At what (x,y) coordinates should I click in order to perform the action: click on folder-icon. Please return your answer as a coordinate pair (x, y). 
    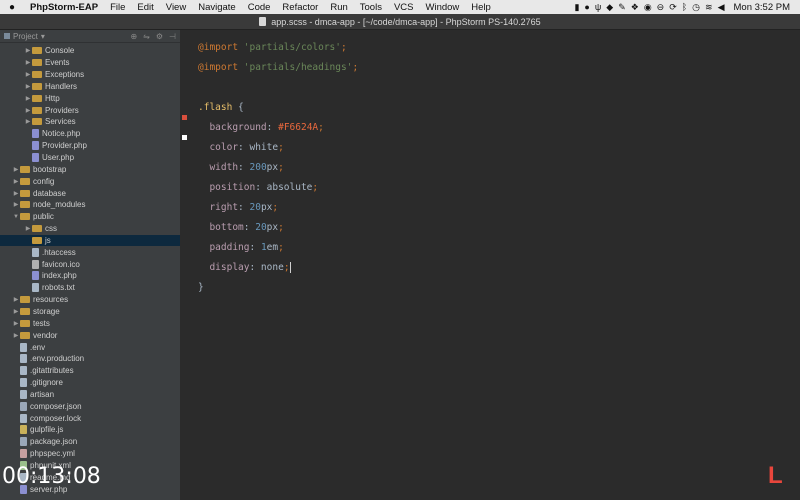
    Looking at the image, I should click on (25, 311).